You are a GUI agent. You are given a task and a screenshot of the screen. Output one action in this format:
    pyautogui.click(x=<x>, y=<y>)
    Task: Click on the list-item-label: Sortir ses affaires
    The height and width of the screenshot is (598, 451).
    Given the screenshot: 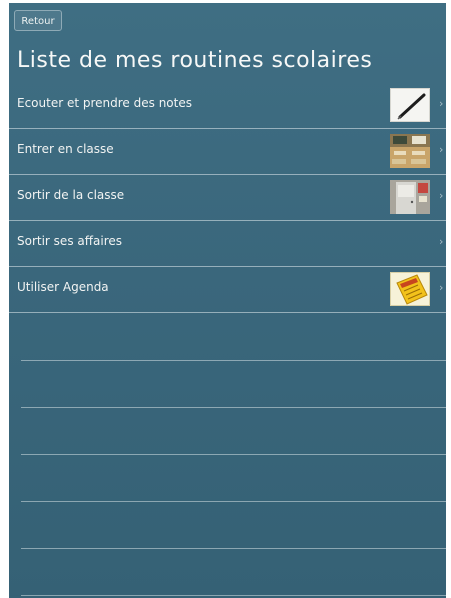 What is the action you would take?
    pyautogui.click(x=69, y=241)
    